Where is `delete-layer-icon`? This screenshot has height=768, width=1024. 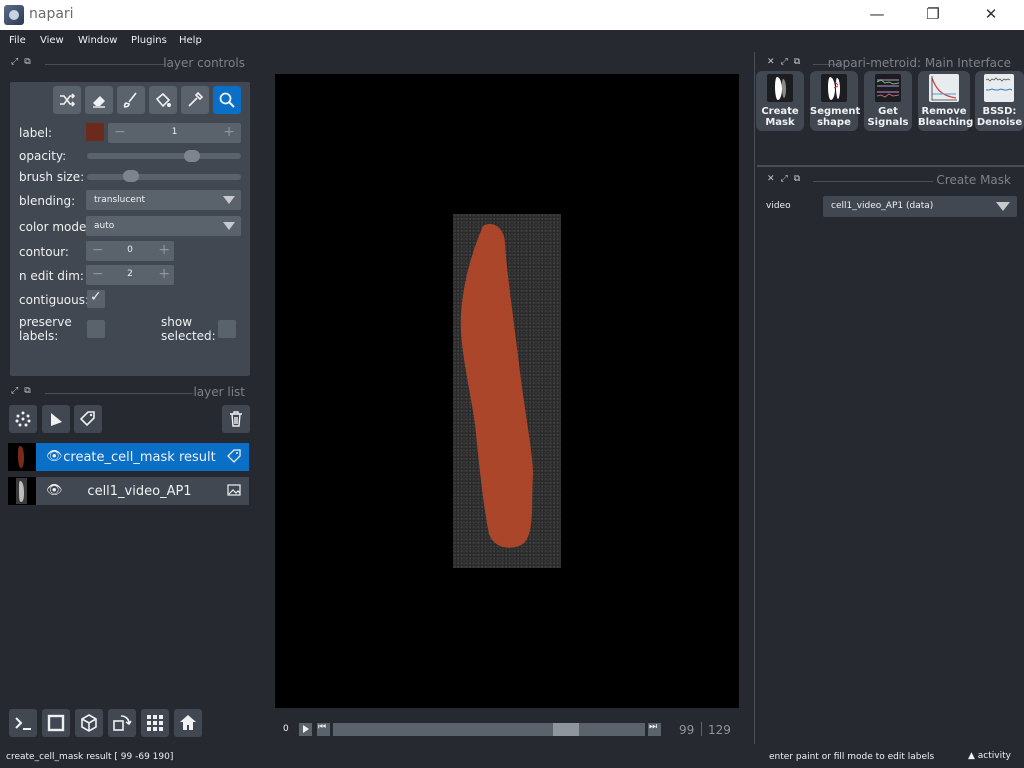 delete-layer-icon is located at coordinates (236, 419).